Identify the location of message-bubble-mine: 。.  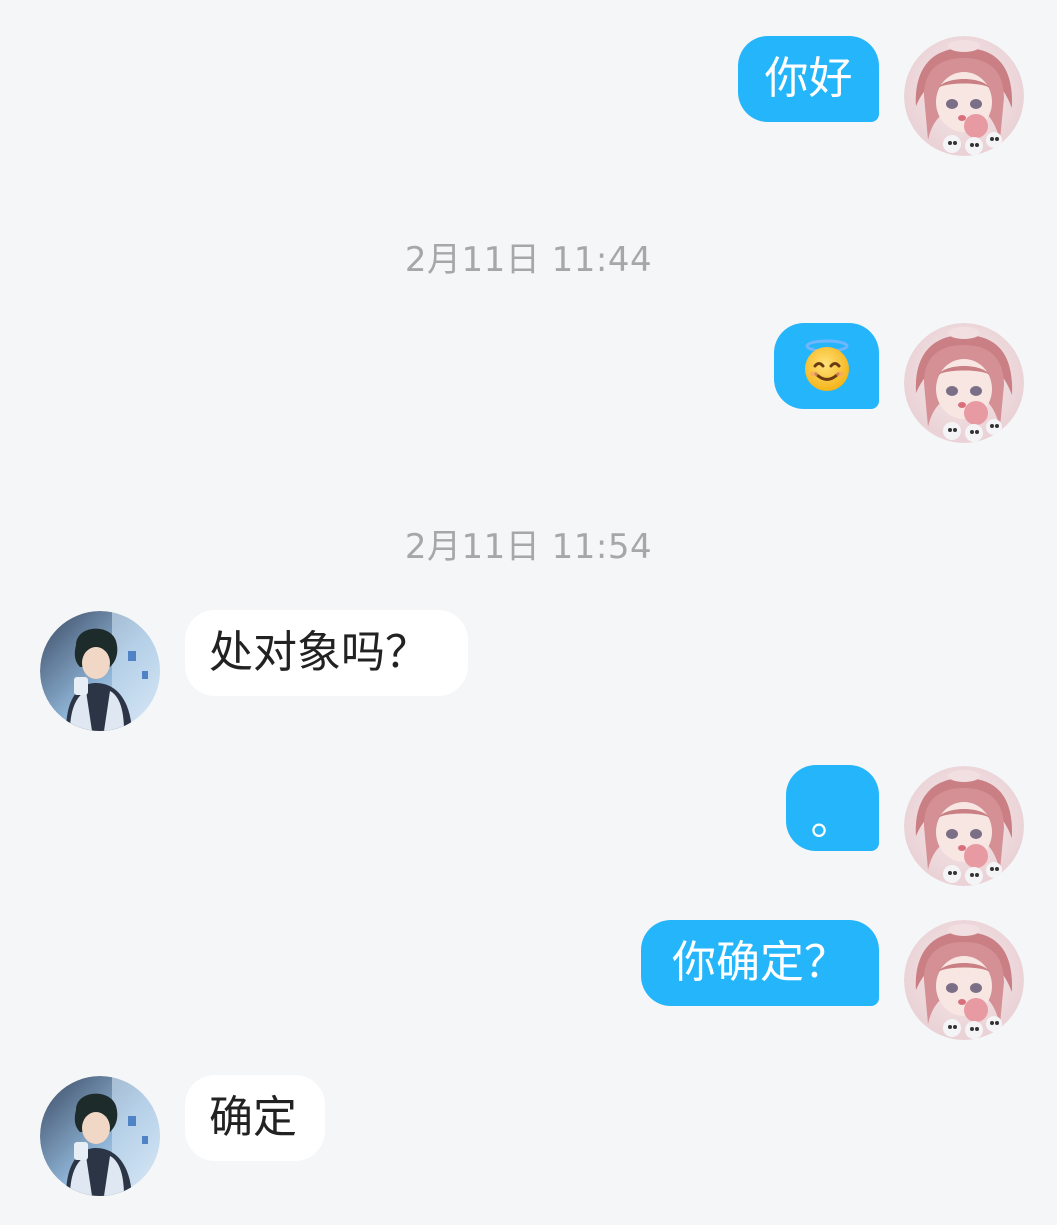
(832, 808).